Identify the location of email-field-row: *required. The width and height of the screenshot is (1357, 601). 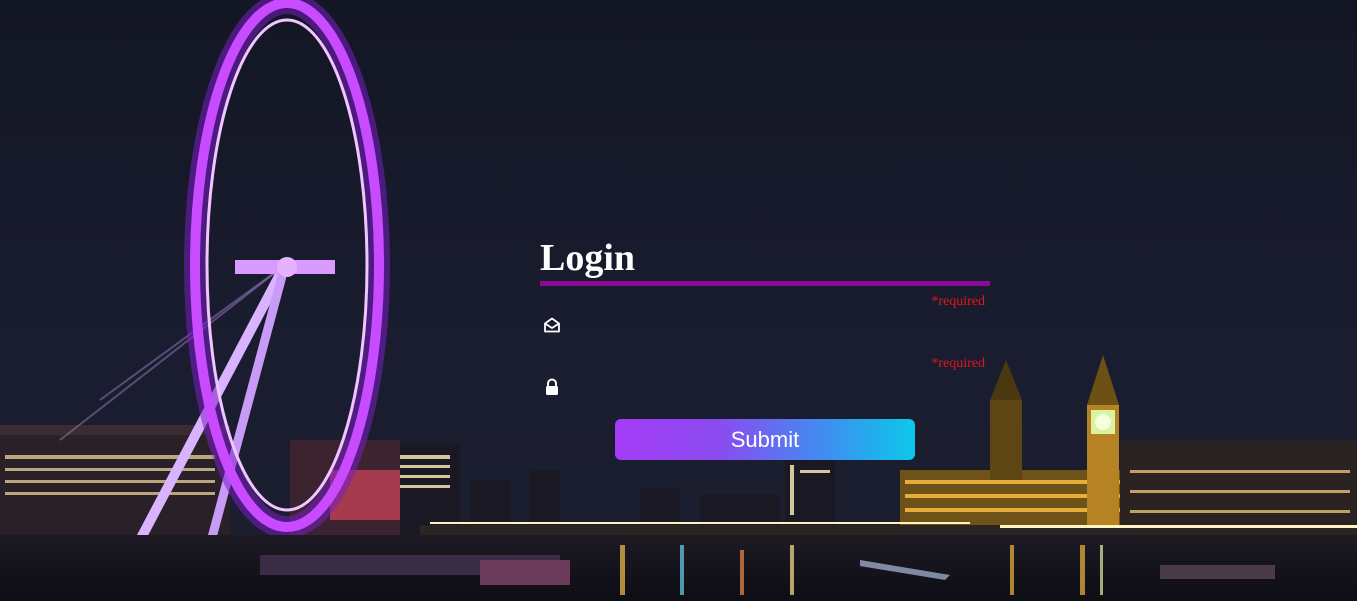
(767, 317).